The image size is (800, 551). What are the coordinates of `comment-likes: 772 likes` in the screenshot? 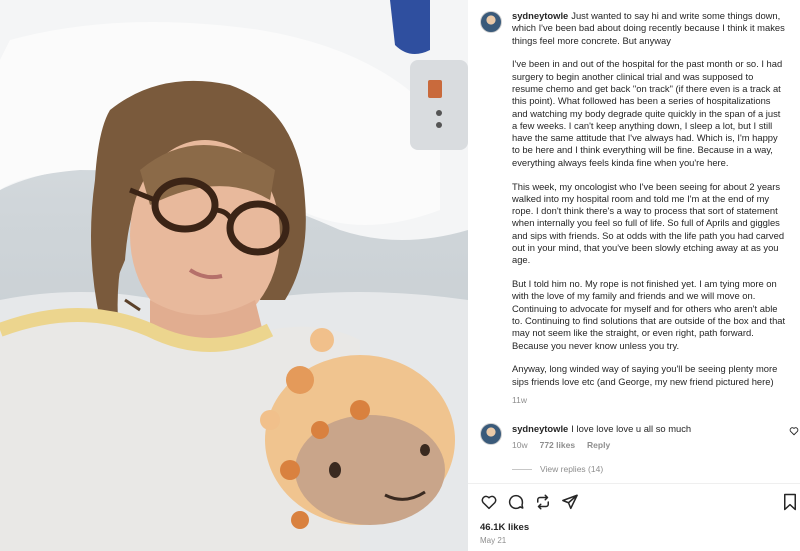 It's located at (557, 445).